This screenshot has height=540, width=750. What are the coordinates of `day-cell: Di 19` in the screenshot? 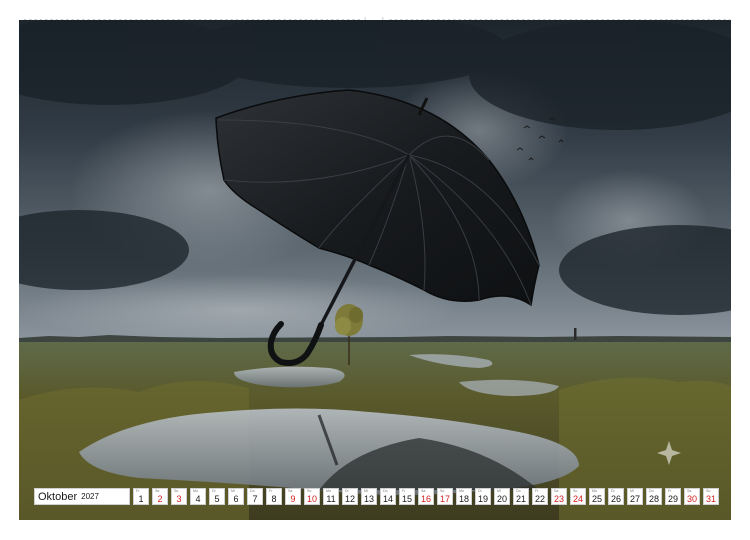 It's located at (483, 496).